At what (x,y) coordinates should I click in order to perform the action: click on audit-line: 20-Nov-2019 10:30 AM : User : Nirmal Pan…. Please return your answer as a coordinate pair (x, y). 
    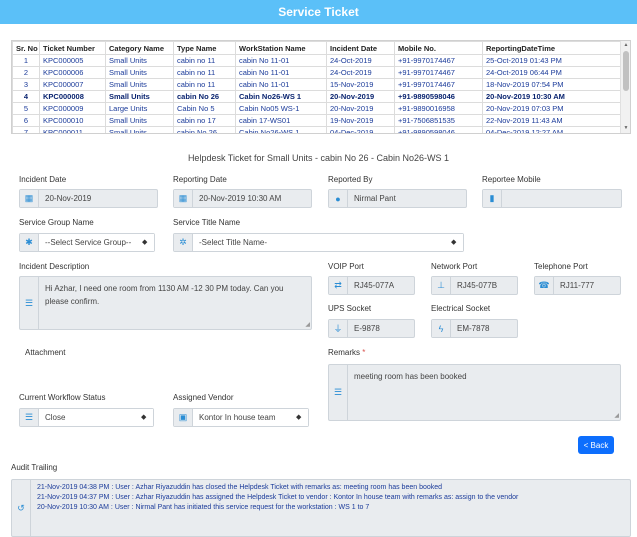
    Looking at the image, I should click on (203, 507).